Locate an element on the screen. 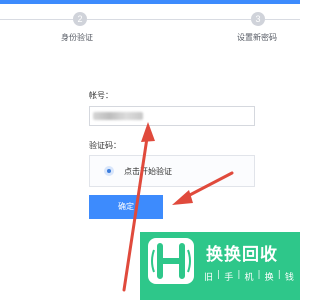 Image resolution: width=320 pixels, height=300 pixels. brand-sub-char: 机 is located at coordinates (249, 278).